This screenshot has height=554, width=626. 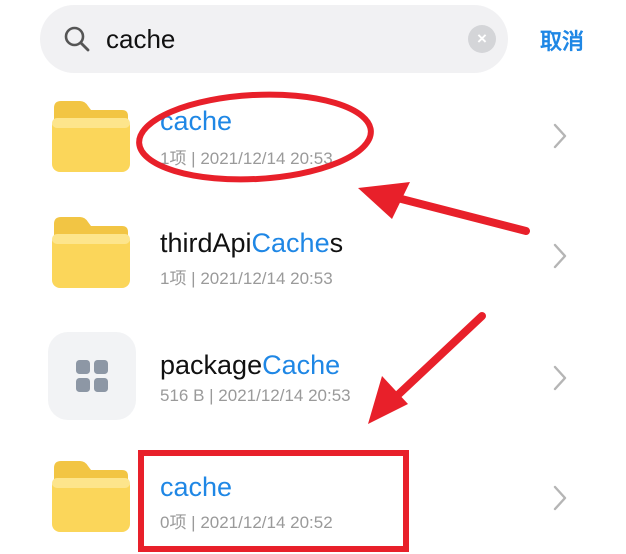 I want to click on item-meta: 516 B | 2021/12/14 20:53, so click(x=255, y=395).